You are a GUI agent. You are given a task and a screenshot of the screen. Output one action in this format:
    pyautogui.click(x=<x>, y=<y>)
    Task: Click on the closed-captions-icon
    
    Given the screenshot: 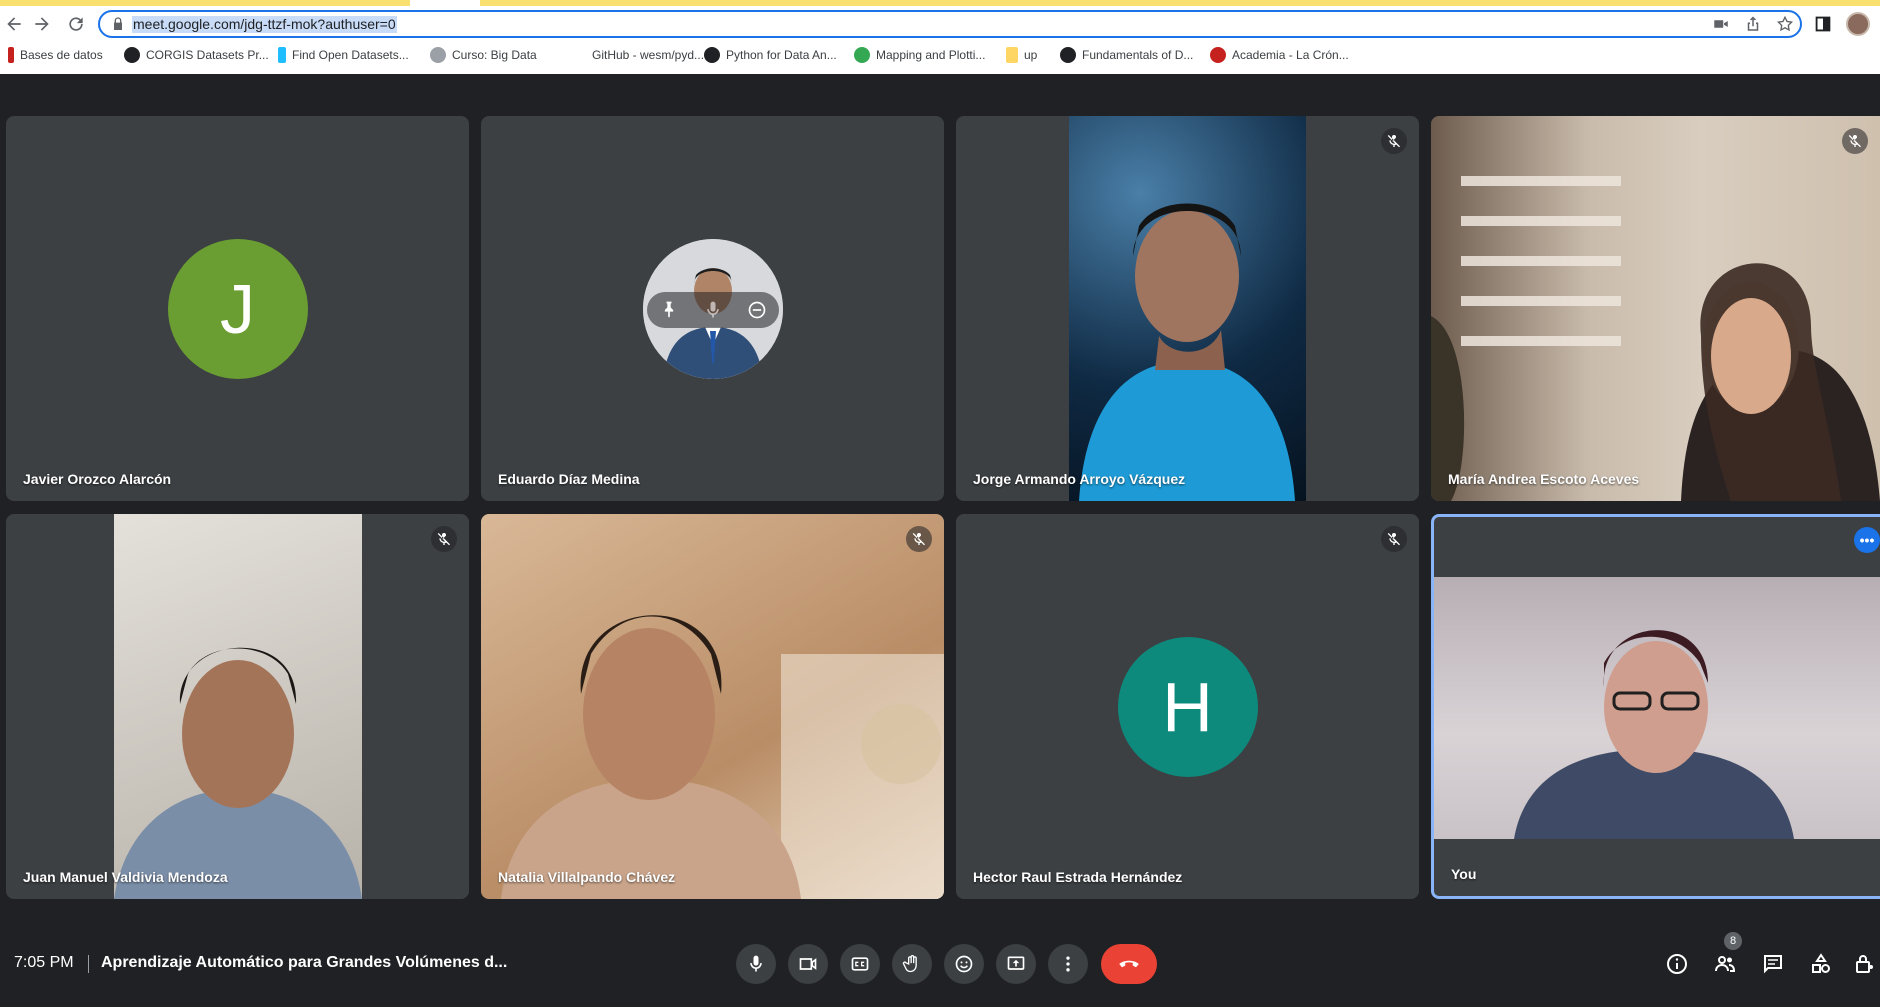 What is the action you would take?
    pyautogui.click(x=860, y=964)
    